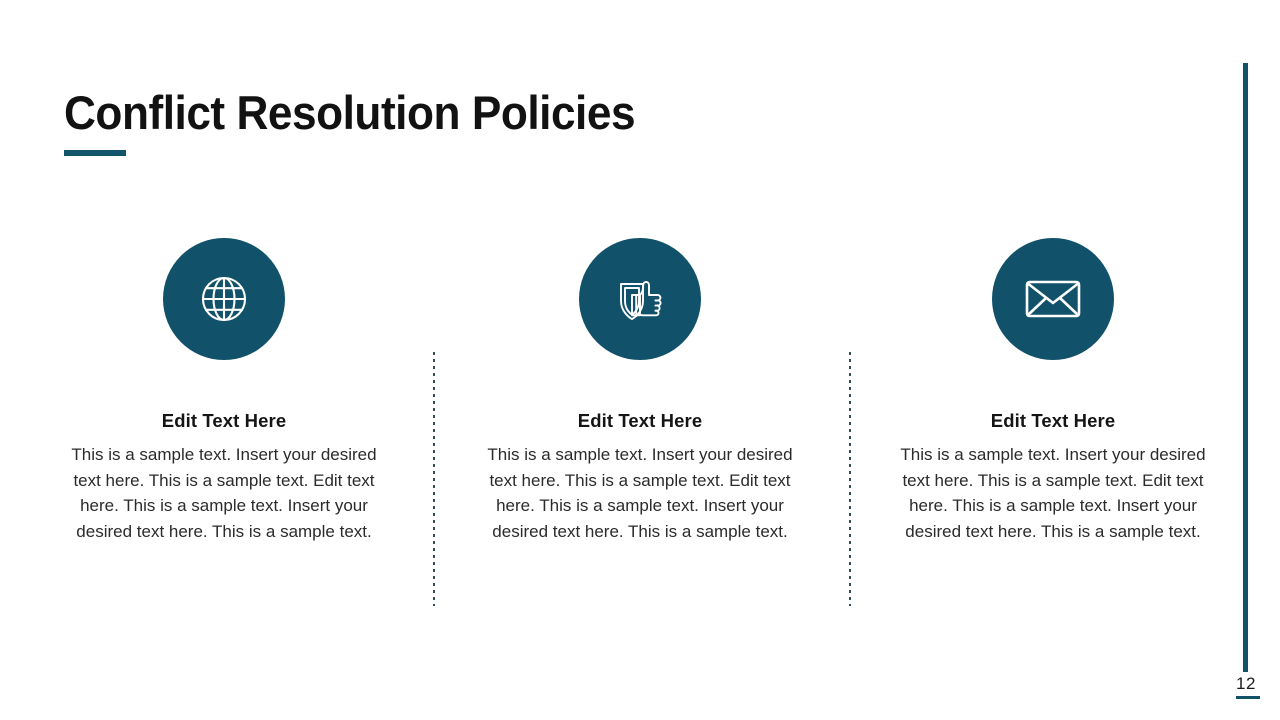 The height and width of the screenshot is (720, 1280). I want to click on column-1-heading: Edit Text Here, so click(224, 420).